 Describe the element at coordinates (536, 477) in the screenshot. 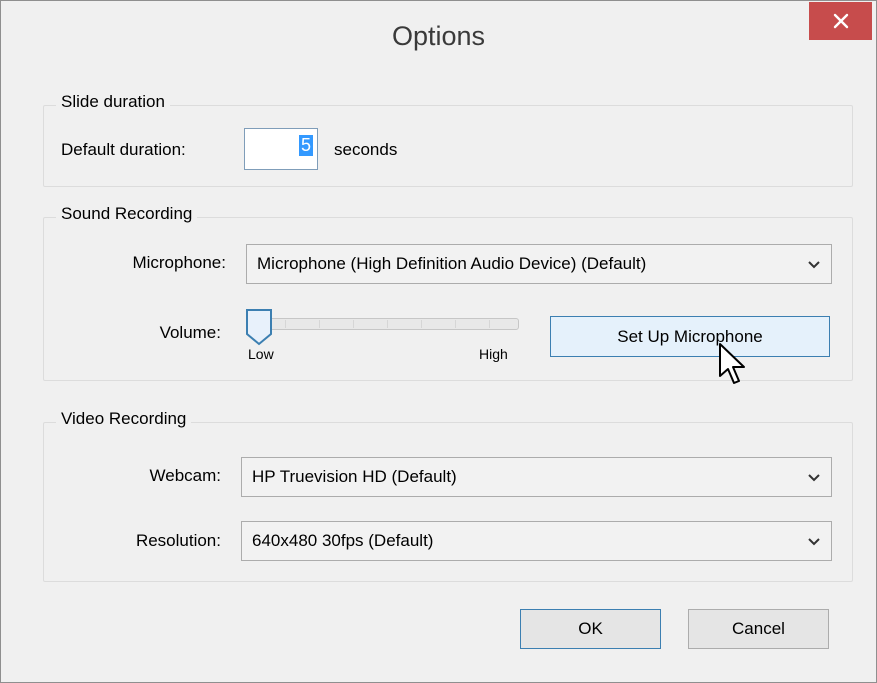

I see `webcam-select: HP Truevision HD (Default)` at that location.